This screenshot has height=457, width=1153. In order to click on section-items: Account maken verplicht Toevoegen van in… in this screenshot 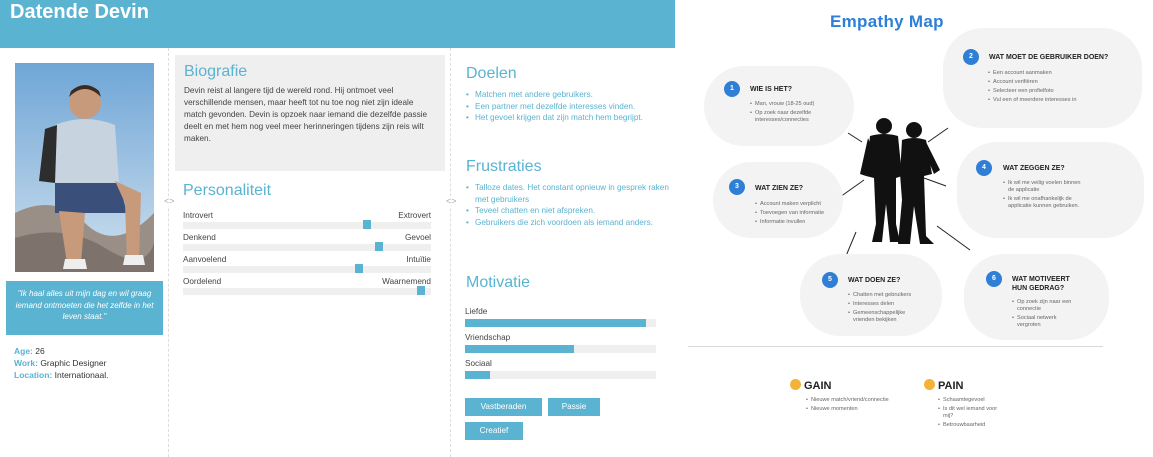, I will do `click(797, 214)`.